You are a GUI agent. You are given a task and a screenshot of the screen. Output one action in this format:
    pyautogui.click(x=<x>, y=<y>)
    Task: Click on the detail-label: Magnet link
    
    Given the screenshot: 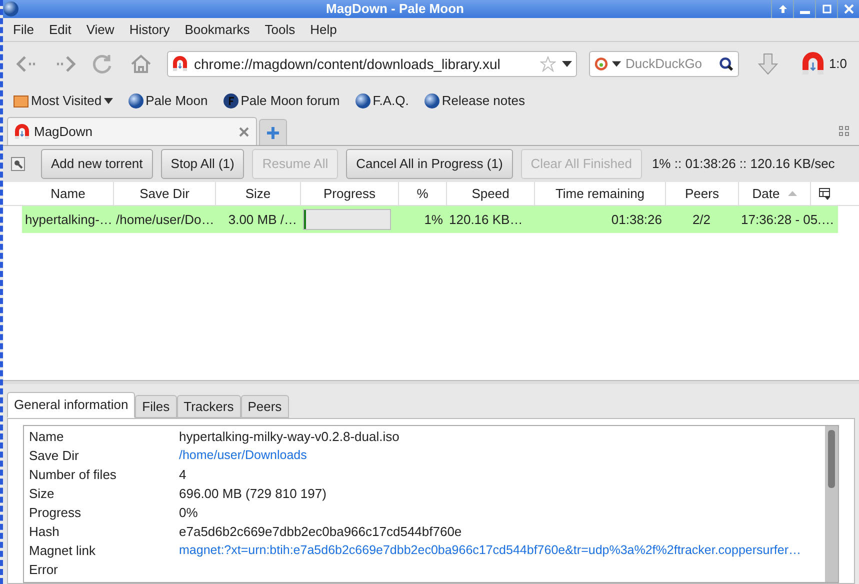 What is the action you would take?
    pyautogui.click(x=62, y=551)
    